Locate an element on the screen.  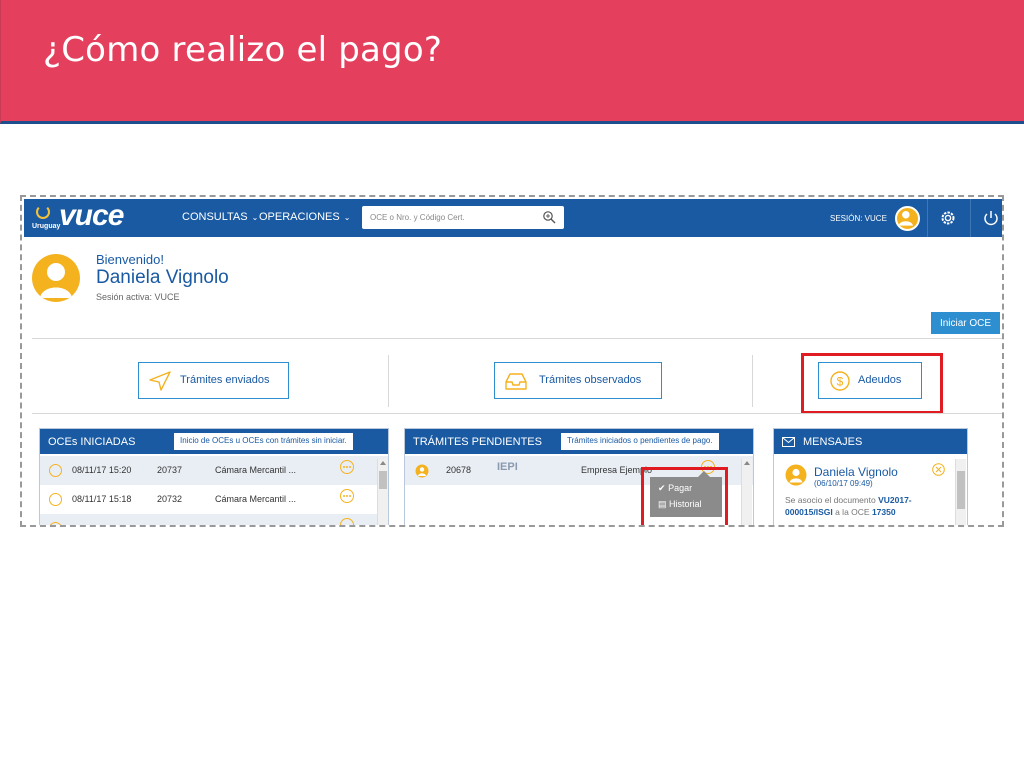
highlight-debts is located at coordinates (872, 383).